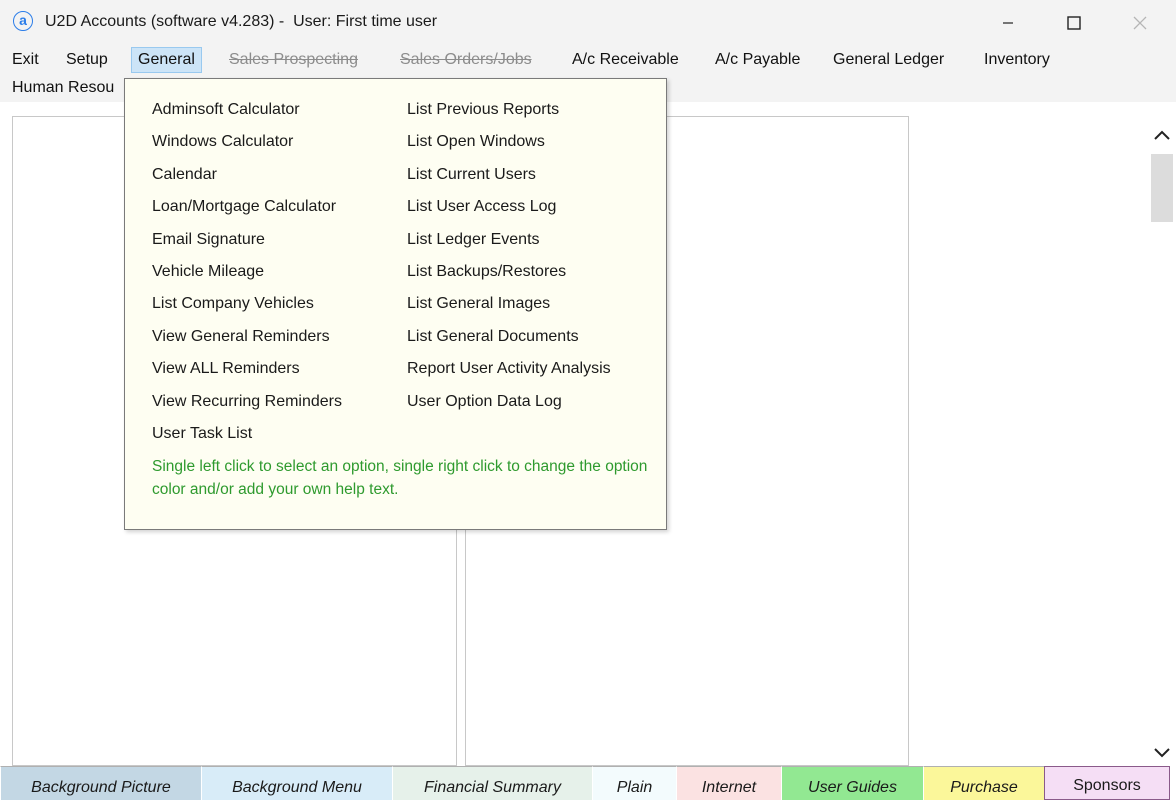  What do you see at coordinates (757, 60) in the screenshot?
I see `menu-ac-payable: A/c Payable` at bounding box center [757, 60].